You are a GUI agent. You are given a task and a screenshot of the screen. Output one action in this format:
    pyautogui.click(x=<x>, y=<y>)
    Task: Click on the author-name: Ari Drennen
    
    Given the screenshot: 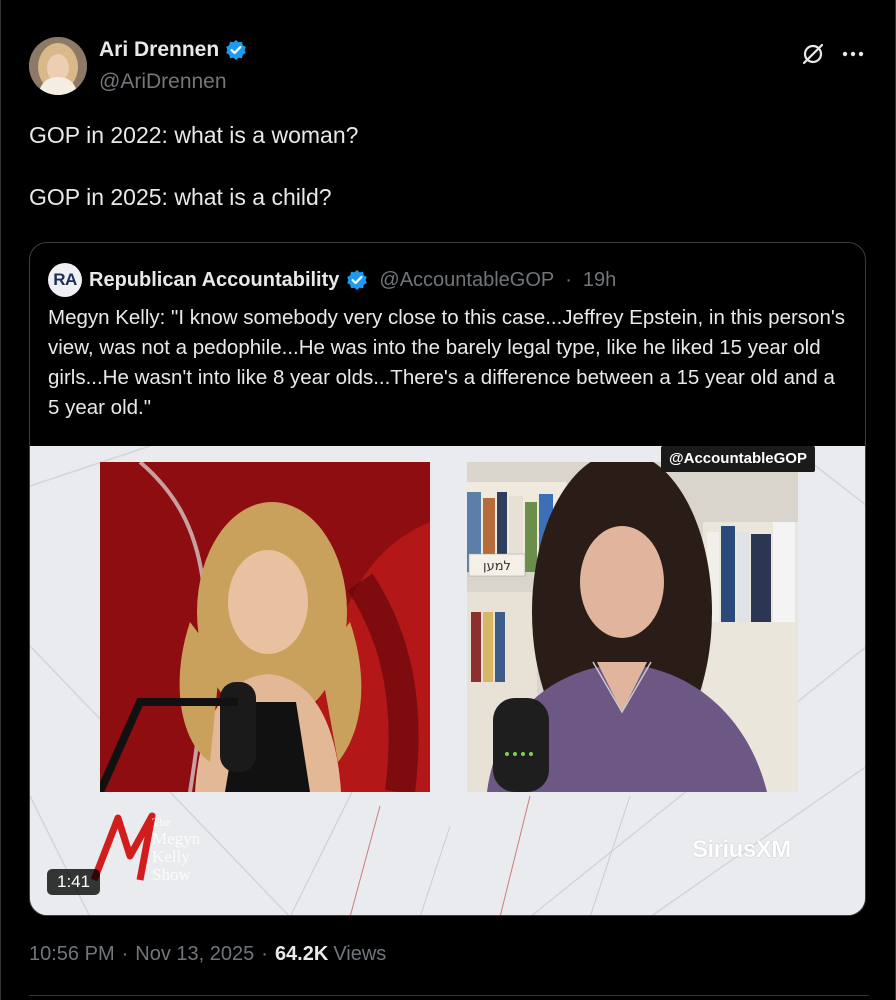 What is the action you would take?
    pyautogui.click(x=159, y=50)
    